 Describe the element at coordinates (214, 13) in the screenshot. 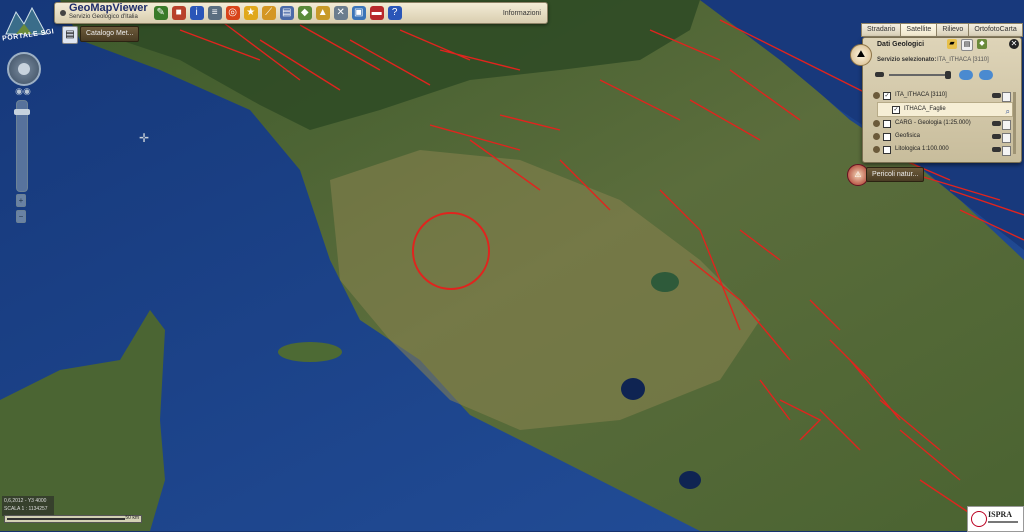

I see `list-icon: ≡` at that location.